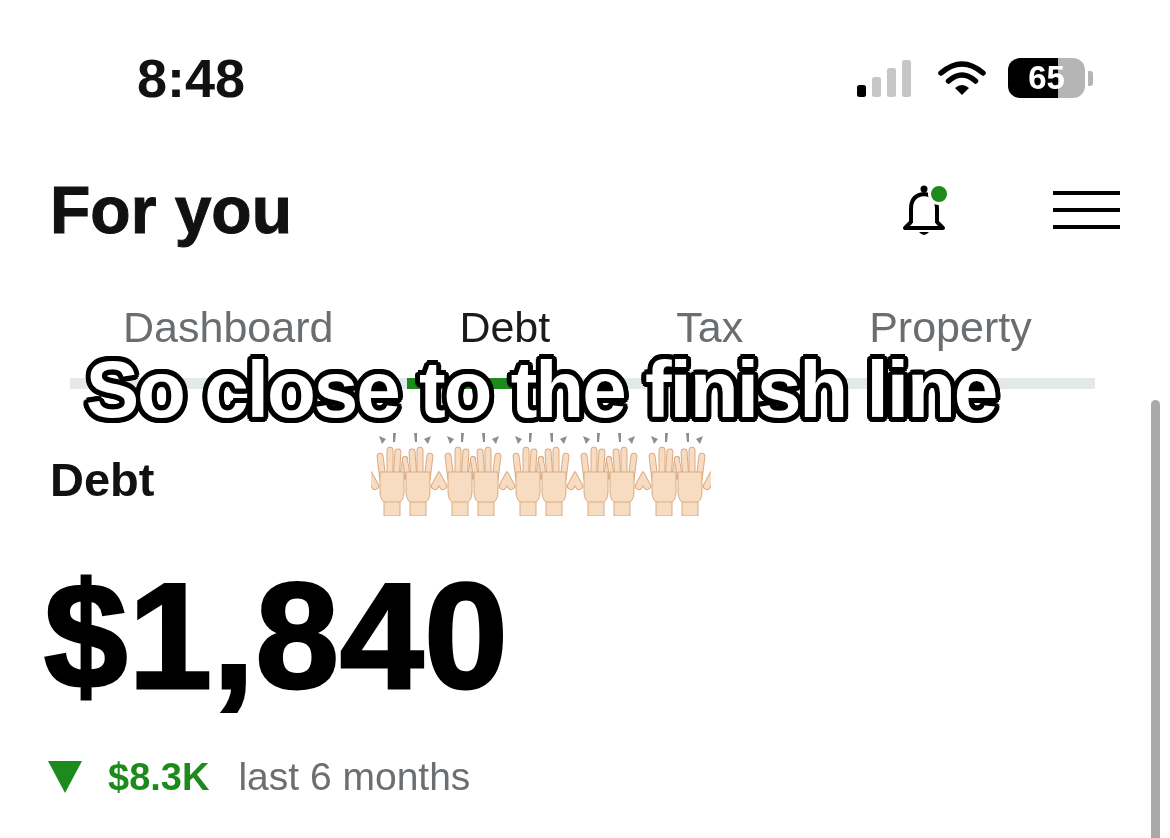 The width and height of the screenshot is (1170, 838). I want to click on signal-bars-icon, so click(885, 78).